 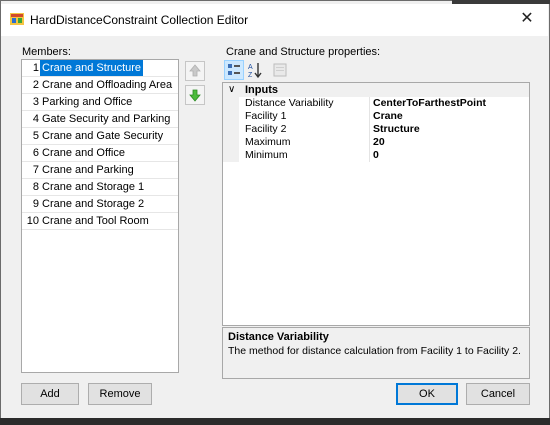 I want to click on collapse-chevron-icon: ∨, so click(x=231, y=90).